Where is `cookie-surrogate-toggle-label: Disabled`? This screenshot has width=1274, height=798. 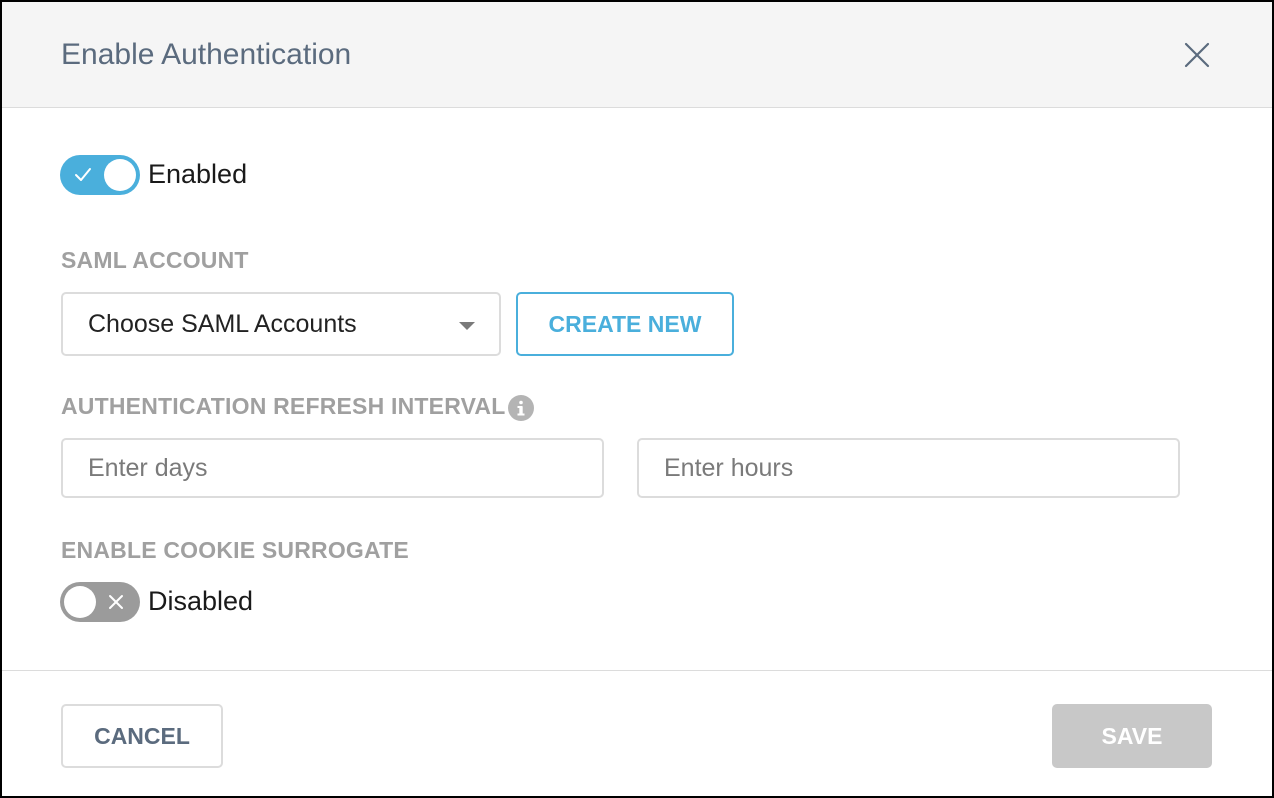
cookie-surrogate-toggle-label: Disabled is located at coordinates (201, 601).